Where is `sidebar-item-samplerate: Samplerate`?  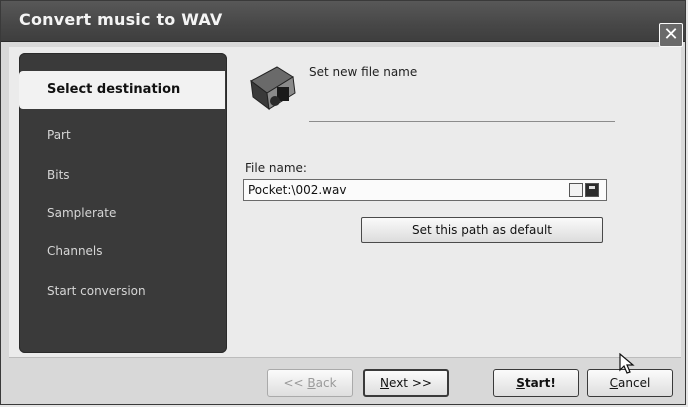
sidebar-item-samplerate: Samplerate is located at coordinates (123, 213).